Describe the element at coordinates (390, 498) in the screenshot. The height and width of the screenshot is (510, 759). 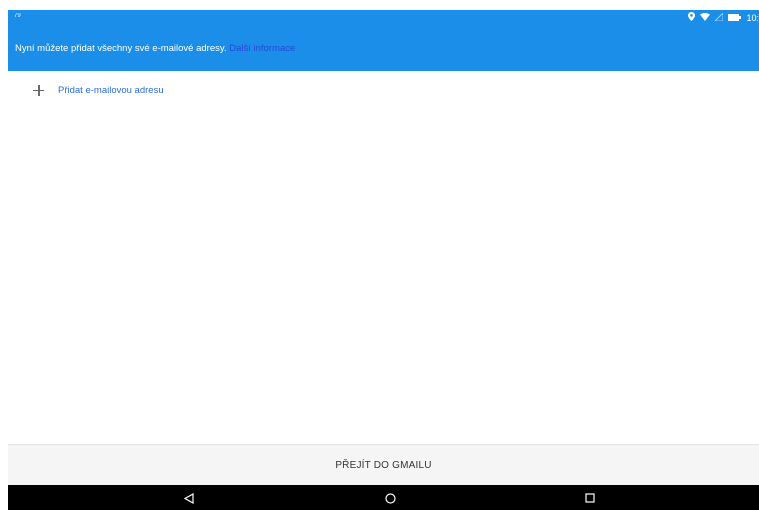
I see `home-icon` at that location.